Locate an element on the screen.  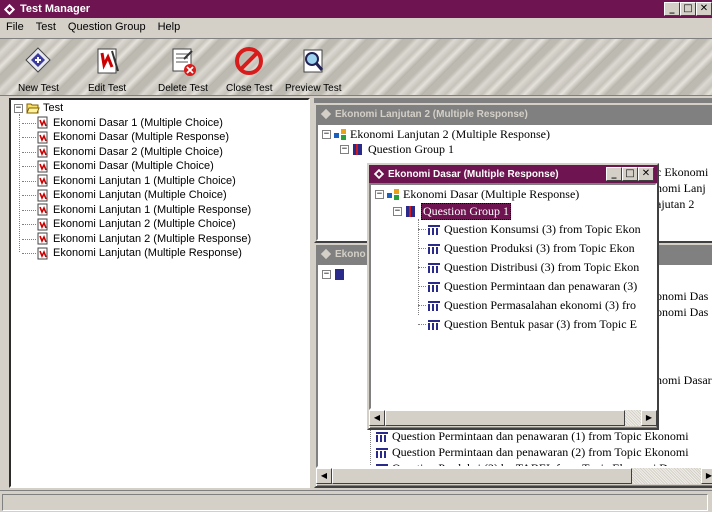
edit-test-button: Edit Test is located at coordinates (107, 69).